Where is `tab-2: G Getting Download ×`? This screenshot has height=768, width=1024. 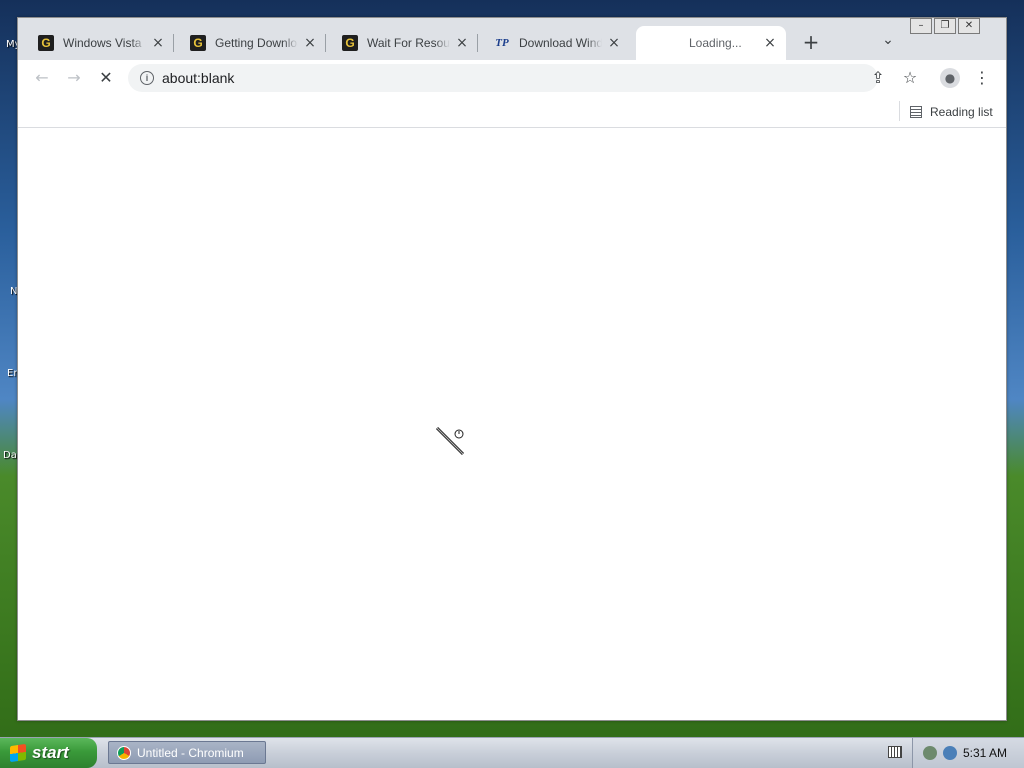 tab-2: G Getting Download × is located at coordinates (251, 43).